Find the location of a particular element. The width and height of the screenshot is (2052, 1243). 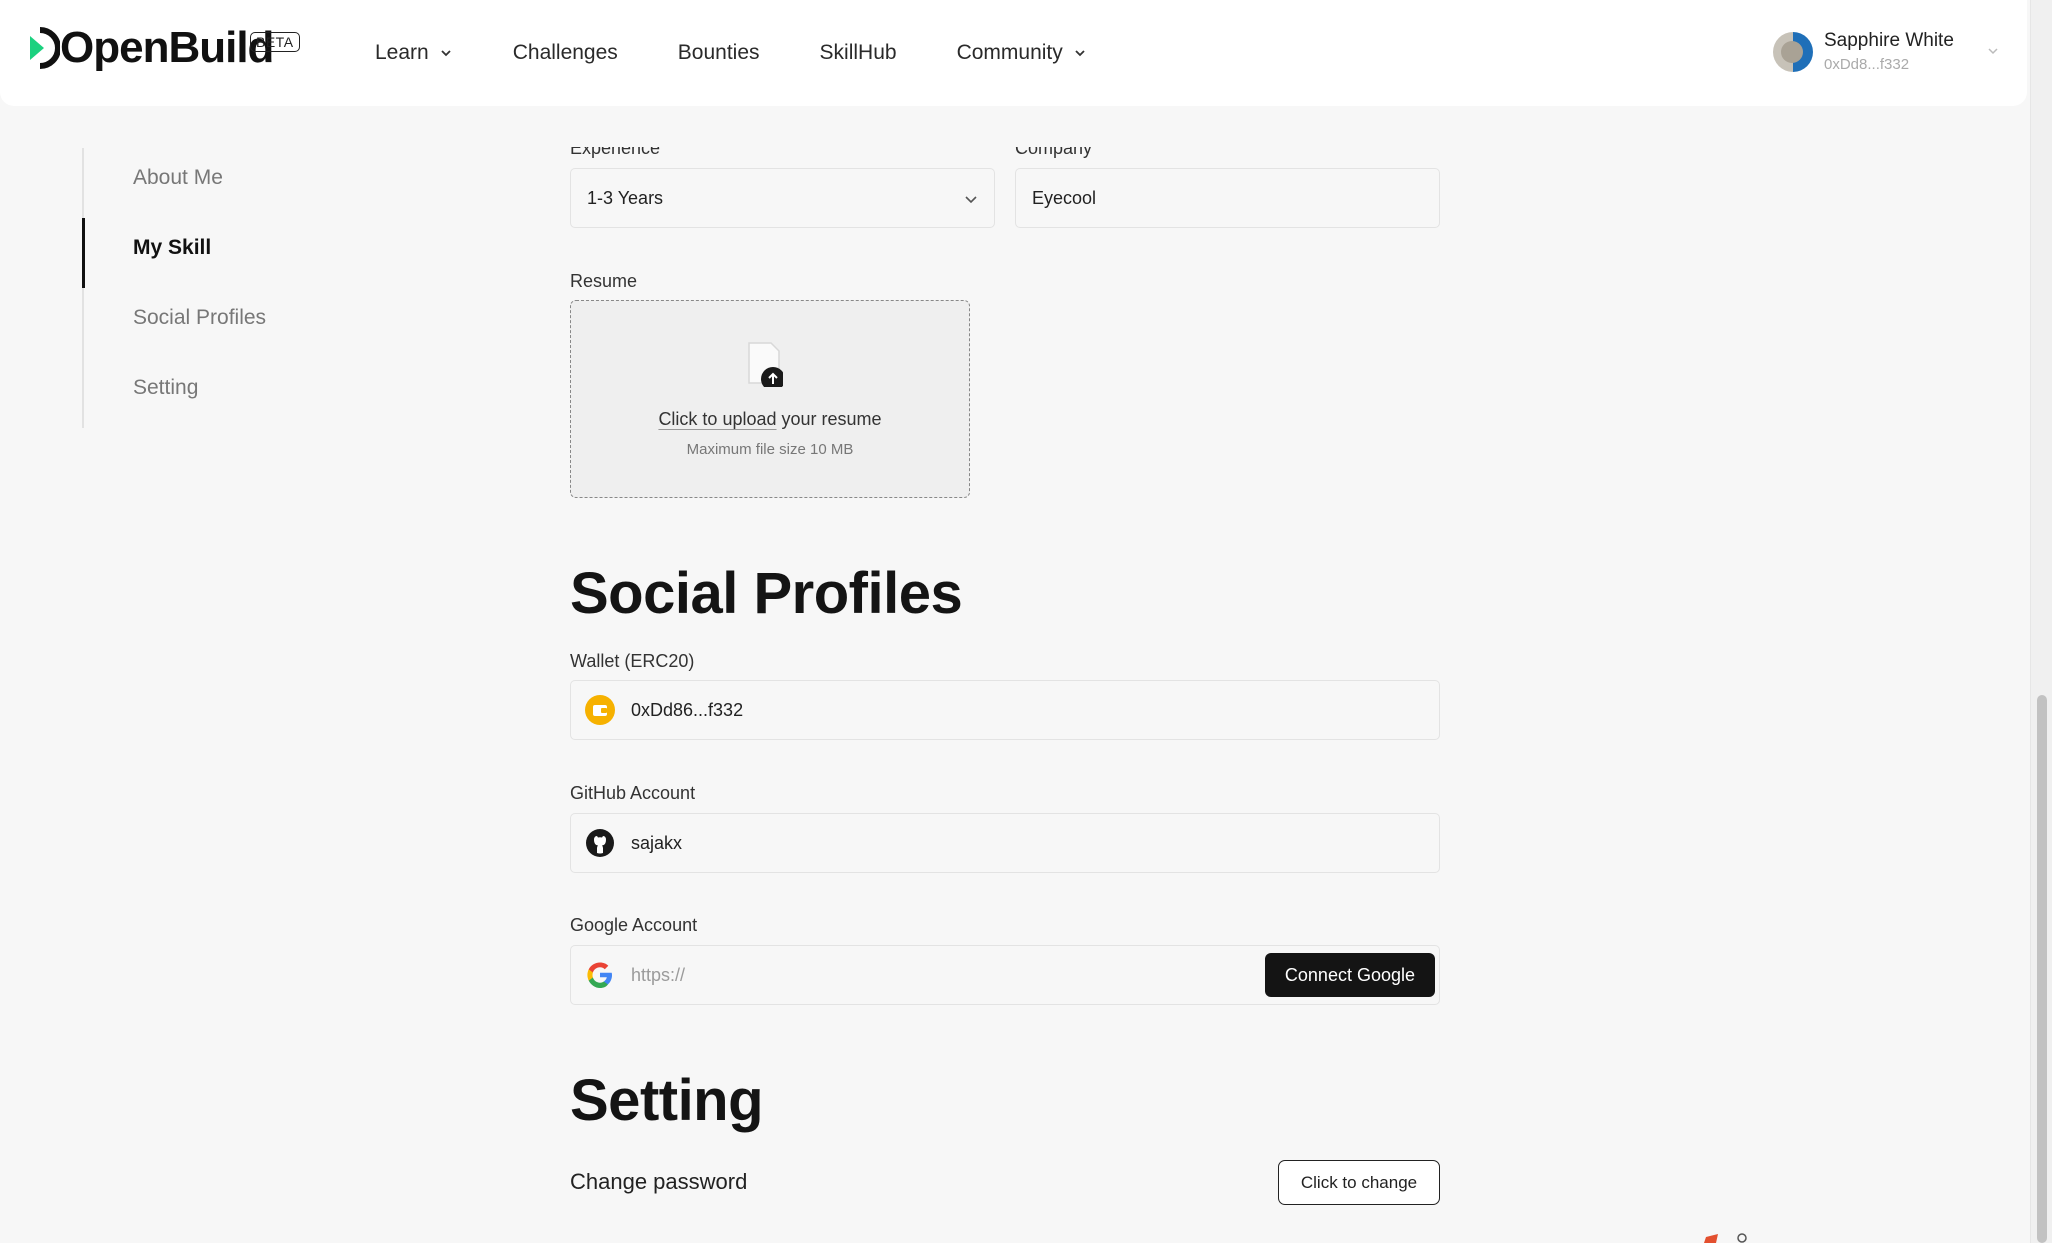

experience-select: 1-3 Years is located at coordinates (782, 198).